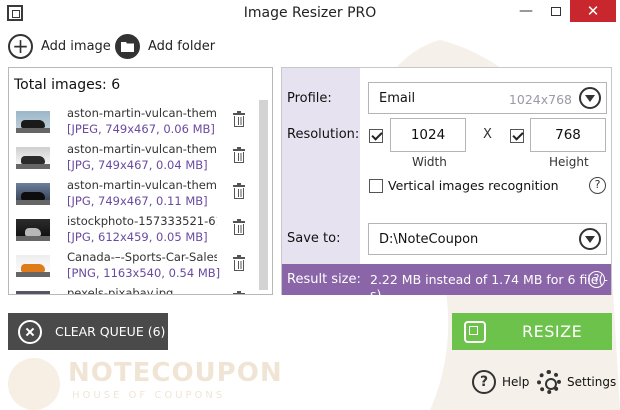 This screenshot has height=410, width=620. I want to click on list-item: pexels-pixabay.jpg, so click(134, 289).